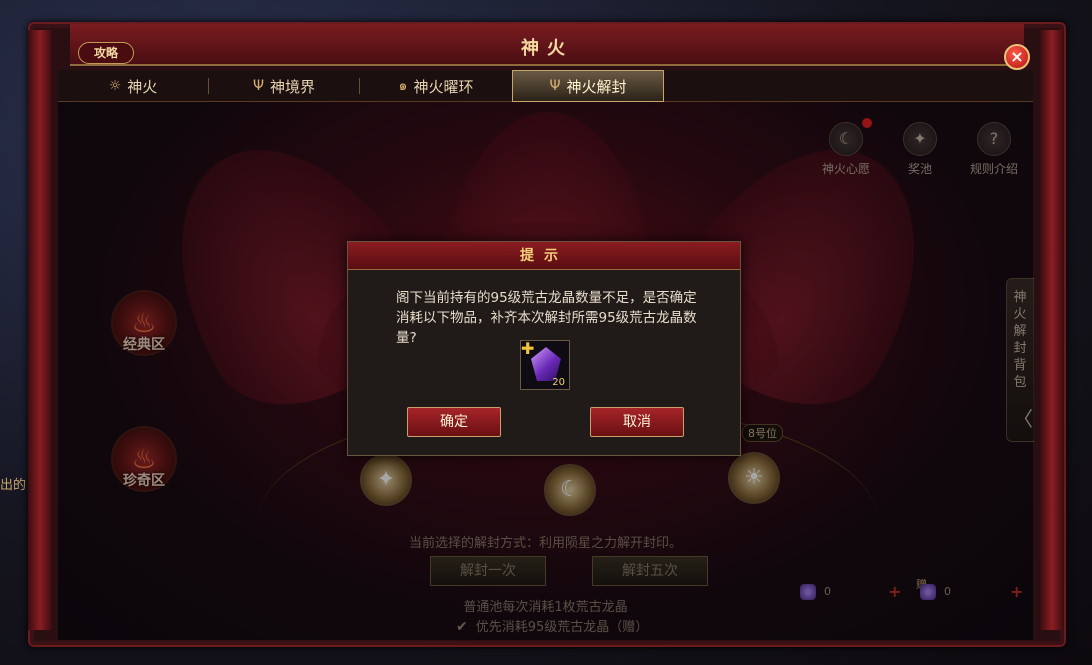  What do you see at coordinates (1052, 330) in the screenshot?
I see `right-pillar-decoration` at bounding box center [1052, 330].